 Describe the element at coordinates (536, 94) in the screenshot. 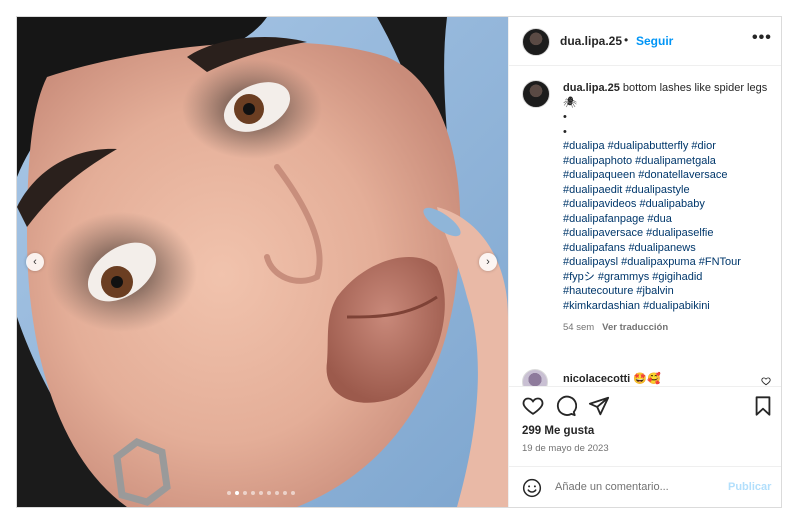

I see `caption-avatar` at that location.